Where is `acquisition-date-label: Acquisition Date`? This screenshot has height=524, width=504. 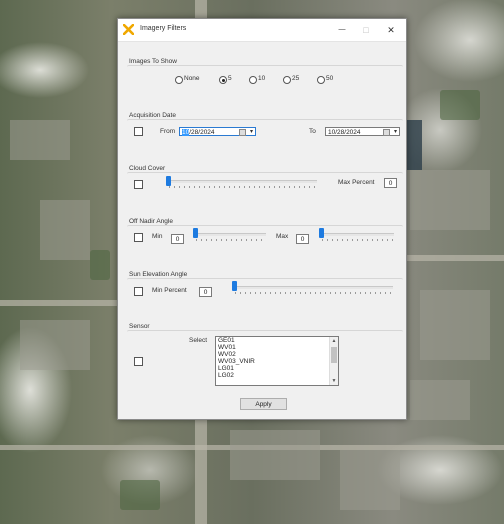 acquisition-date-label: Acquisition Date is located at coordinates (152, 115).